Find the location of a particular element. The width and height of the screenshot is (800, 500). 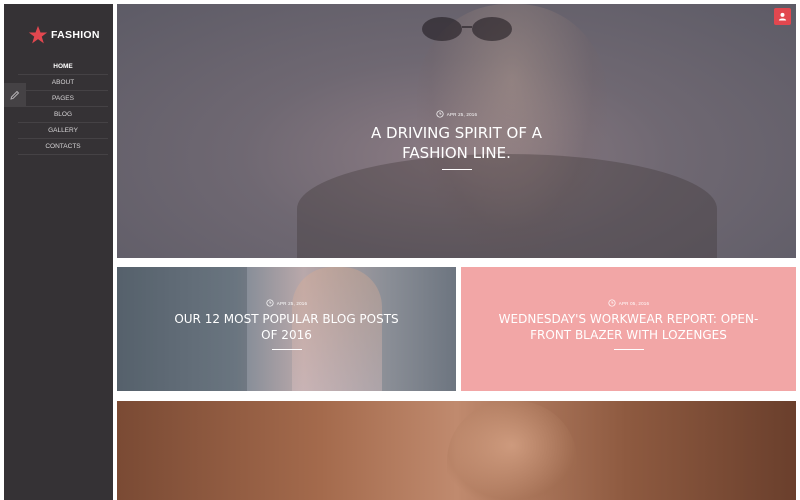

star-icon is located at coordinates (38, 34).